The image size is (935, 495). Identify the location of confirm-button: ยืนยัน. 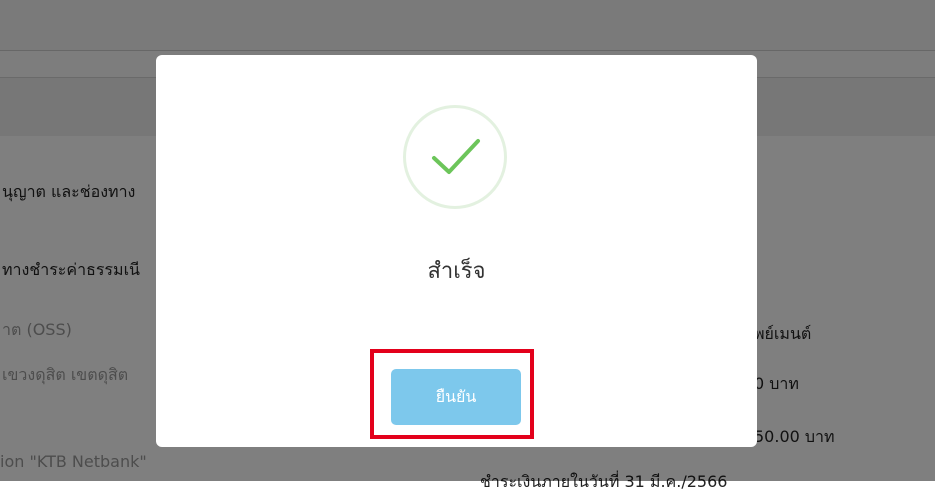
(456, 397).